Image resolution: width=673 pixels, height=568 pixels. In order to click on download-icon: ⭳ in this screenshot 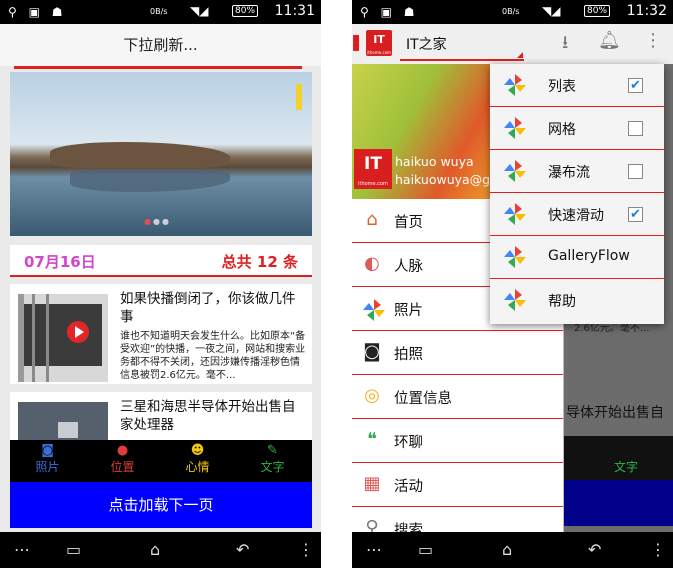, I will do `click(565, 45)`.